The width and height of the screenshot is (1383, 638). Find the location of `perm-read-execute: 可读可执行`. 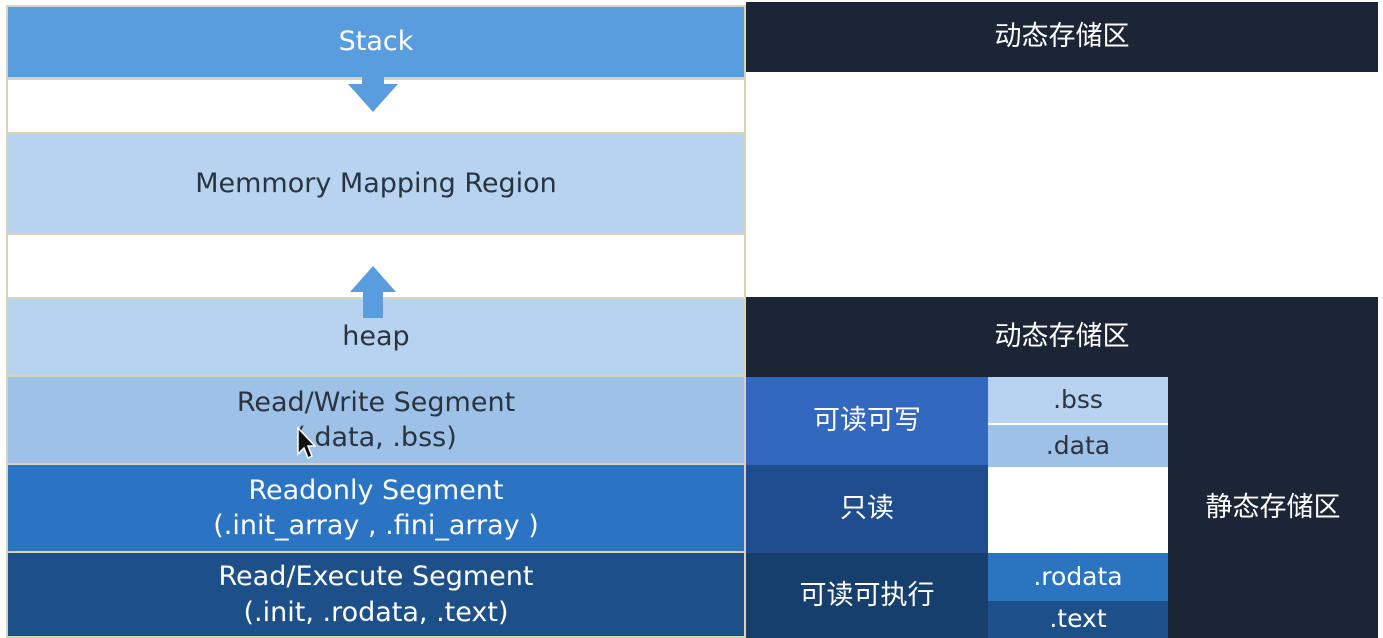

perm-read-execute: 可读可执行 is located at coordinates (867, 595).